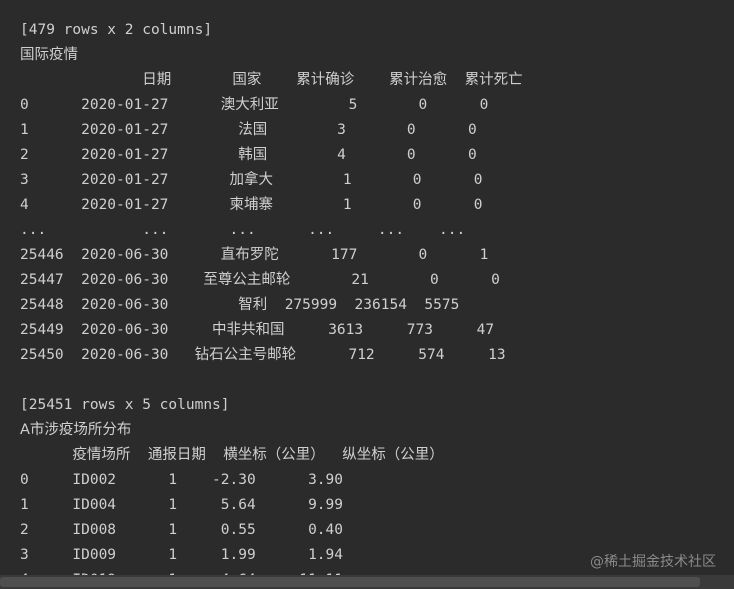 The width and height of the screenshot is (734, 589). What do you see at coordinates (653, 562) in the screenshot?
I see `watermark: @稀土掘金技术社区` at bounding box center [653, 562].